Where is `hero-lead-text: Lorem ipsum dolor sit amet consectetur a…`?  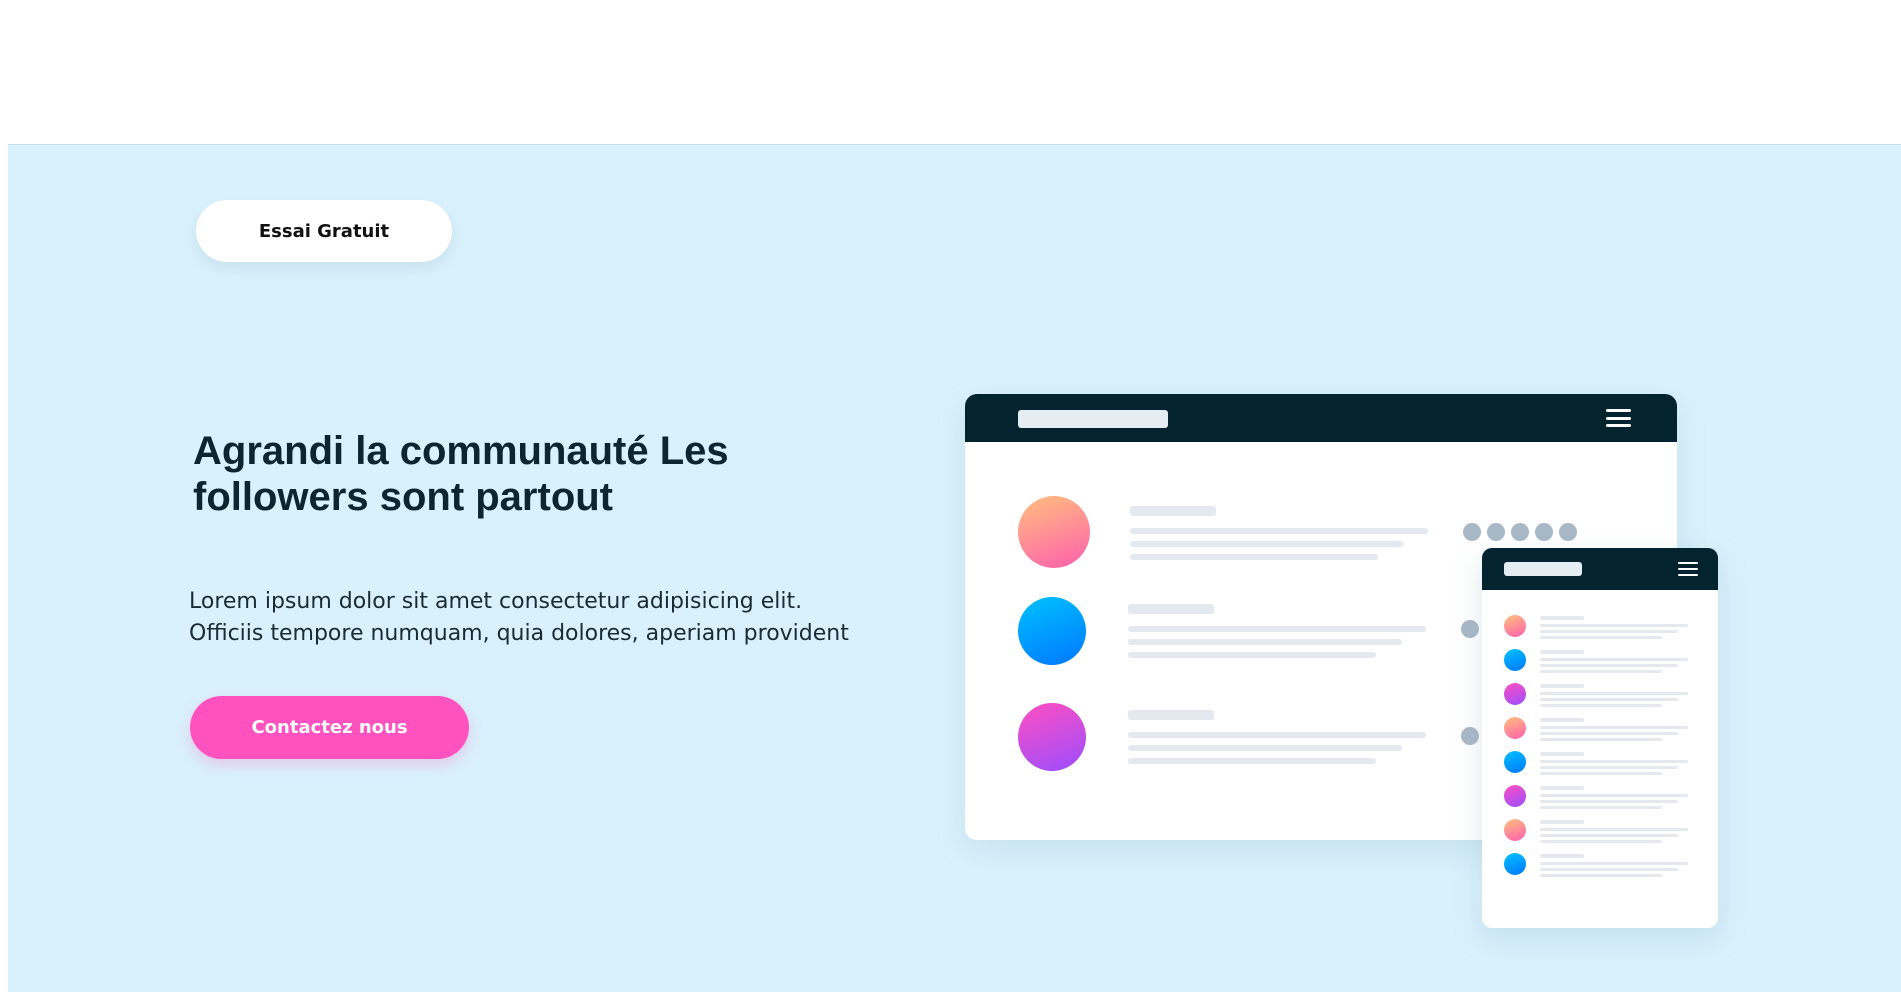 hero-lead-text: Lorem ipsum dolor sit amet consectetur a… is located at coordinates (519, 617).